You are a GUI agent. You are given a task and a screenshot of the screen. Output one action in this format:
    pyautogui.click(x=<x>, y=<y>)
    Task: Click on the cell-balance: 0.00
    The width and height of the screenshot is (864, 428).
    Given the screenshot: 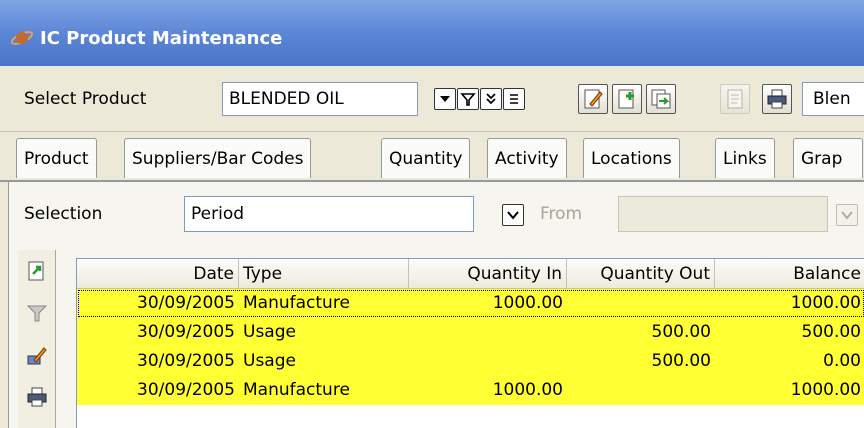 What is the action you would take?
    pyautogui.click(x=842, y=361)
    